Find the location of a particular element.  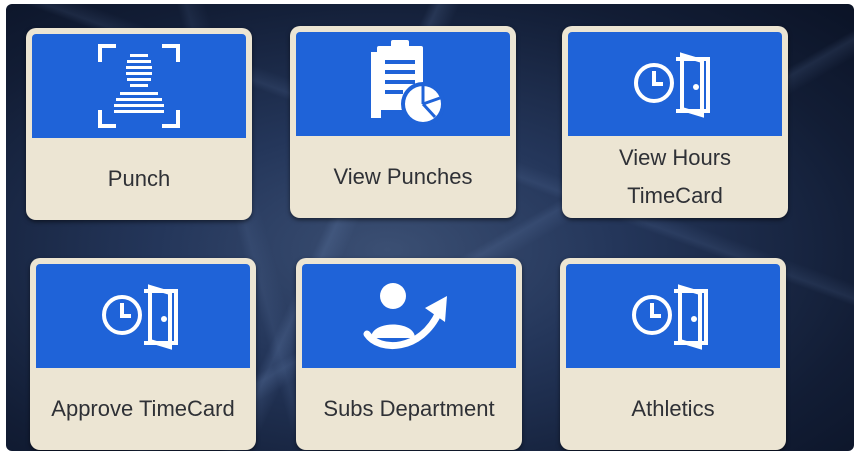

view-hours-timecard-tile: View Hours TimeCard is located at coordinates (675, 122).